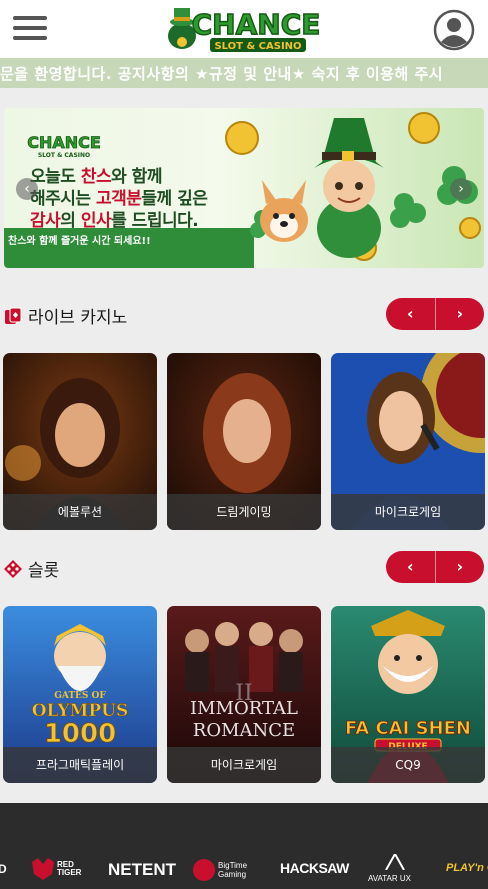 This screenshot has width=488, height=889. What do you see at coordinates (314, 868) in the screenshot?
I see `provider-logo-hacksaw: HACKSAW` at bounding box center [314, 868].